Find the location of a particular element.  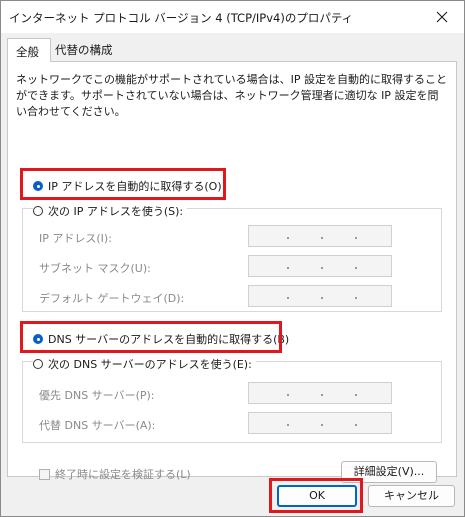

ip-address-label: IP アドレス(I): is located at coordinates (75, 238).